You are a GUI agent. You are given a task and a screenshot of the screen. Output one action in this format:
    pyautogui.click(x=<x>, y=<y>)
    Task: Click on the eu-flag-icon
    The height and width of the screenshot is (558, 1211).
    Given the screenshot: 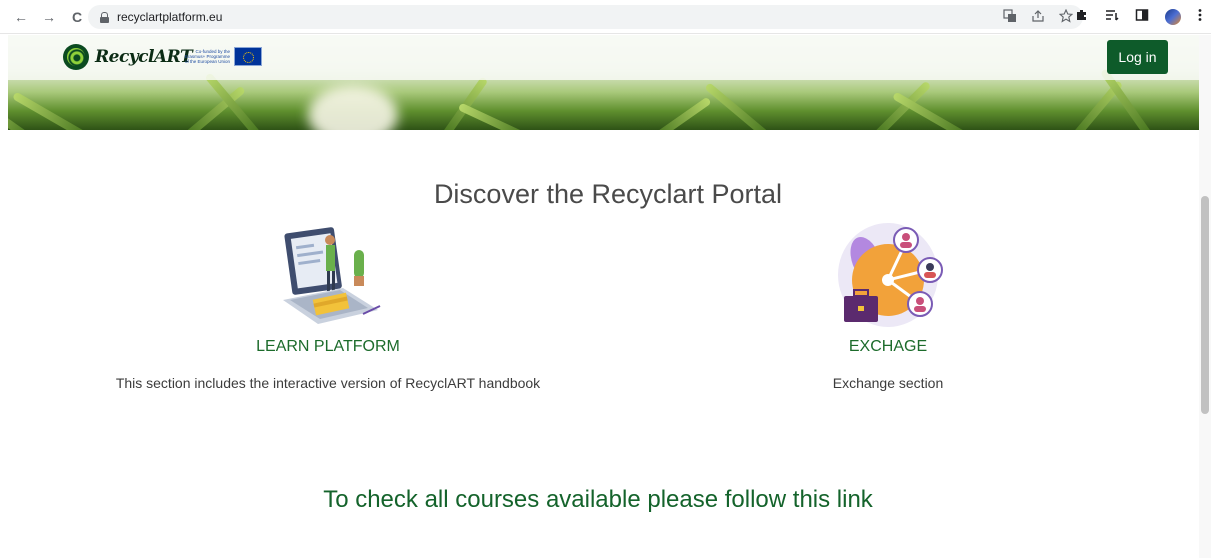 What is the action you would take?
    pyautogui.click(x=248, y=56)
    